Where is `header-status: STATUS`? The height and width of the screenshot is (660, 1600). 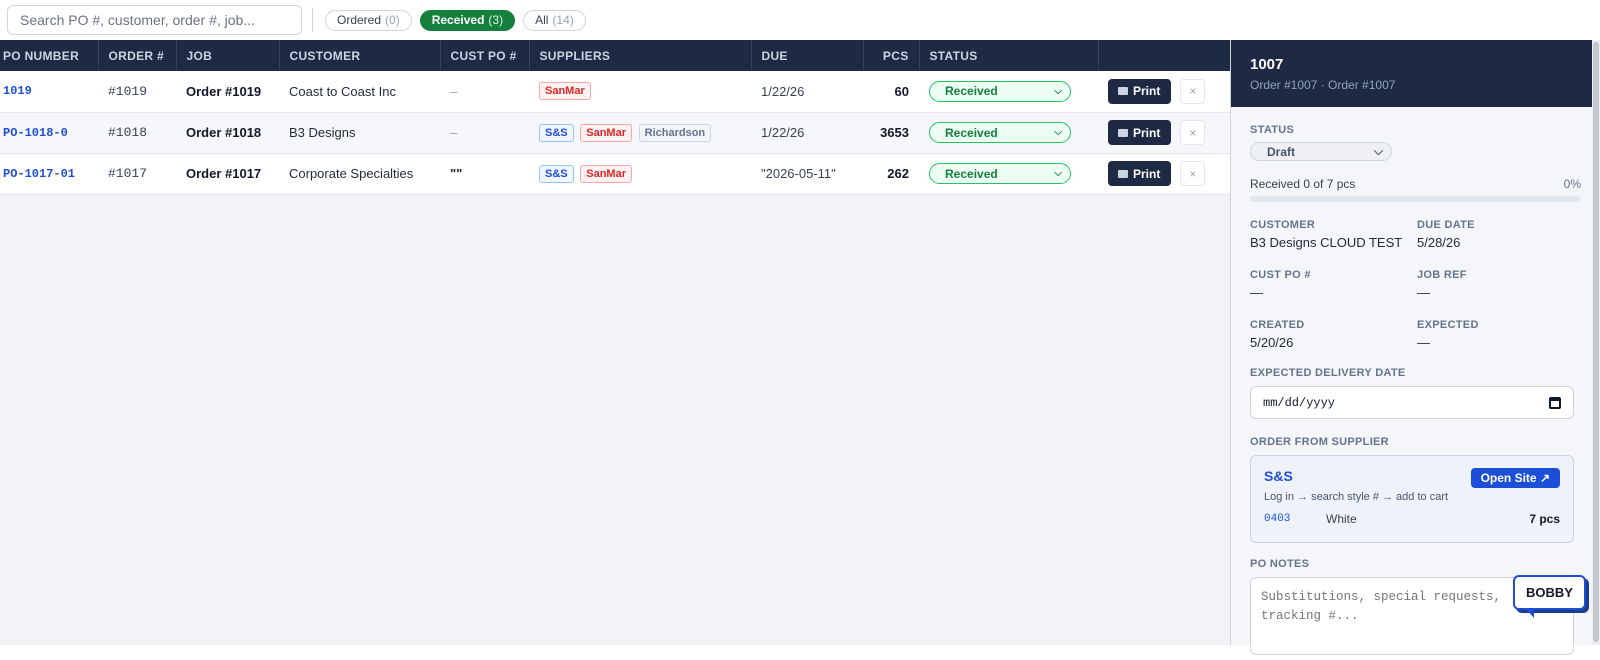 header-status: STATUS is located at coordinates (1009, 55).